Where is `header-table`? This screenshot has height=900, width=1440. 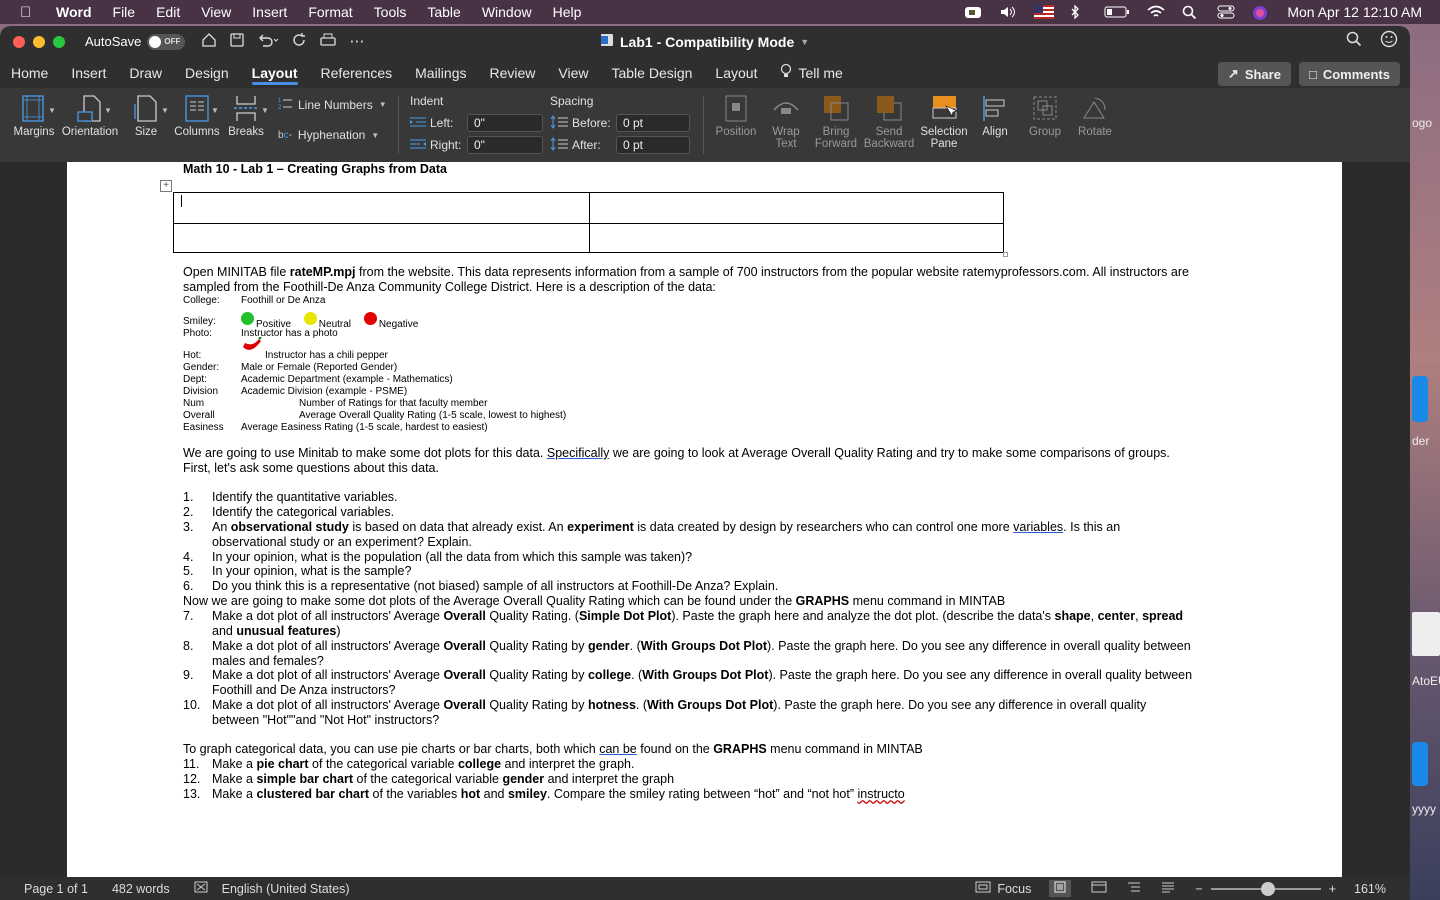 header-table is located at coordinates (588, 222).